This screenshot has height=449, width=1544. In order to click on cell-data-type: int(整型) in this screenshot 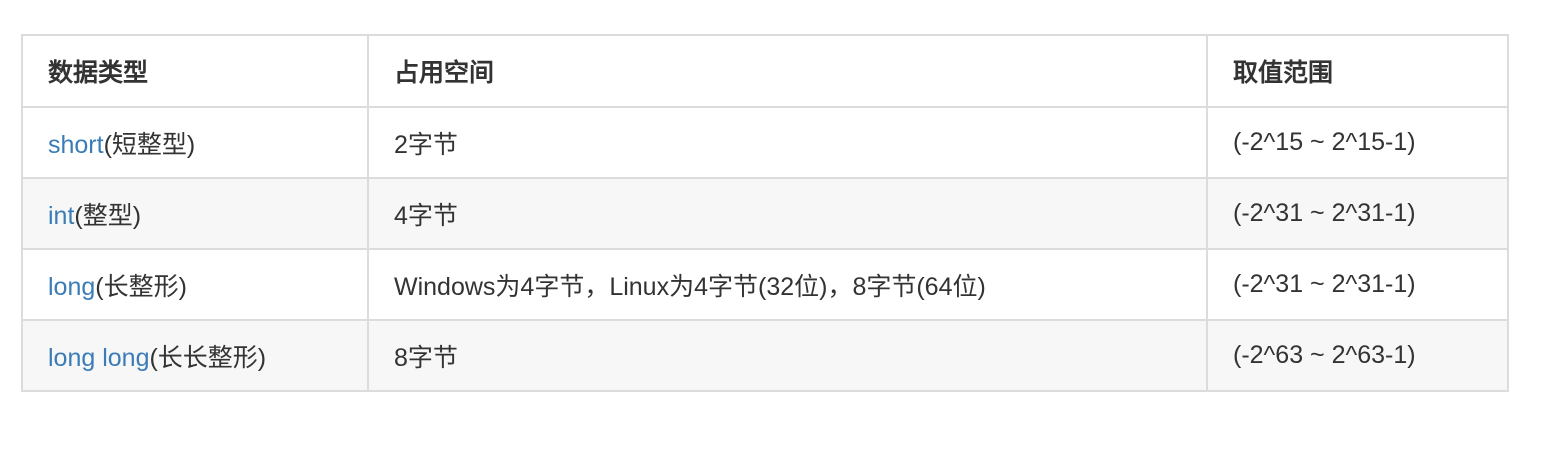, I will do `click(195, 213)`.